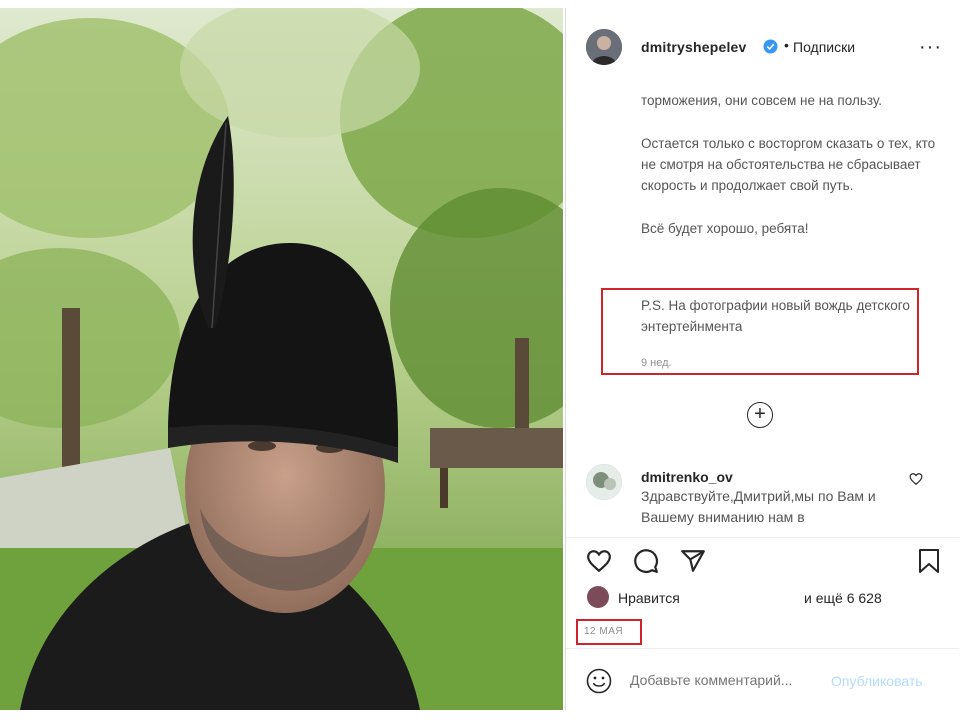 Image resolution: width=960 pixels, height=720 pixels. Describe the element at coordinates (762, 537) in the screenshot. I see `actions-divider` at that location.